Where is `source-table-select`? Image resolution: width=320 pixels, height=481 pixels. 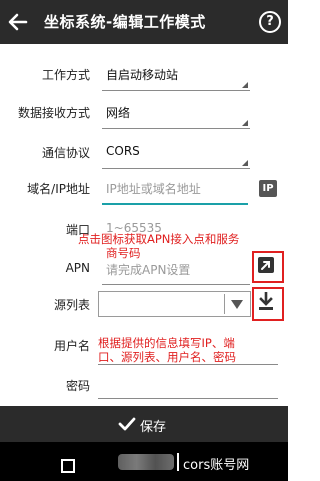
source-table-select is located at coordinates (174, 304).